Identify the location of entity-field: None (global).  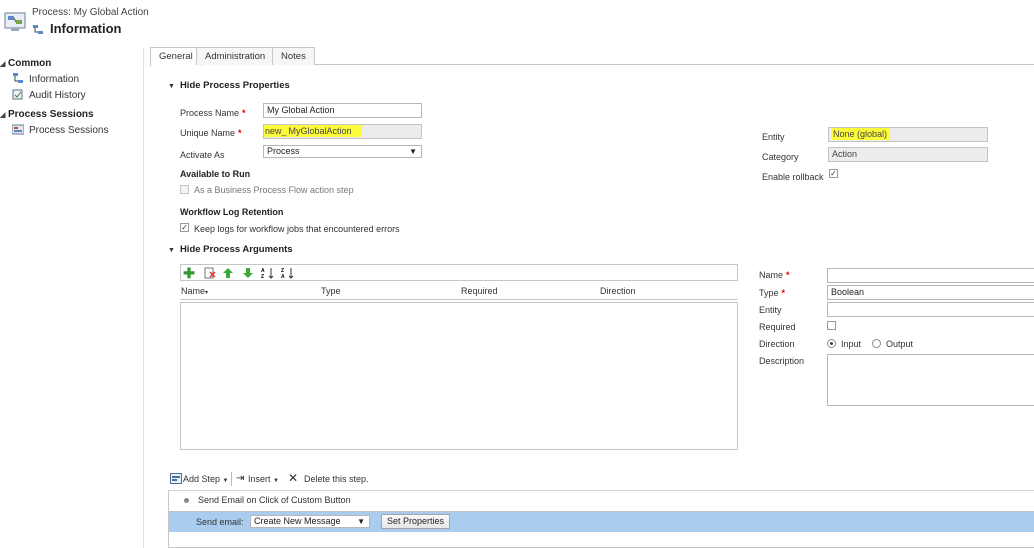
(908, 134).